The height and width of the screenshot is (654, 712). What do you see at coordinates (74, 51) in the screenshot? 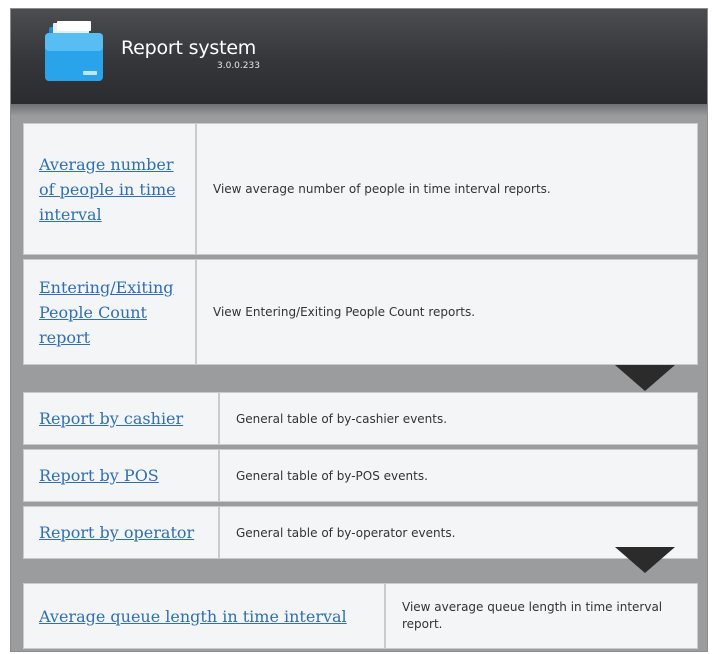
I see `folder-icon` at bounding box center [74, 51].